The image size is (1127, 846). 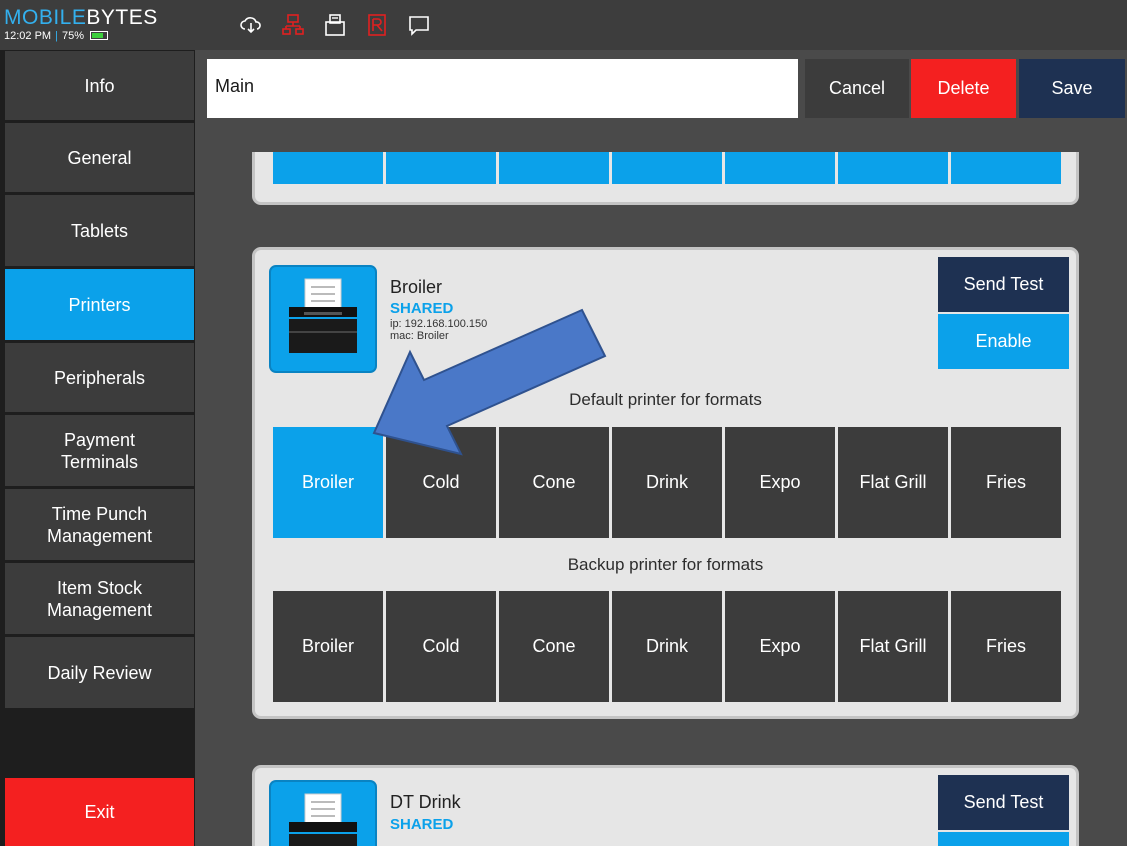 I want to click on cancel-button: Cancel, so click(x=857, y=88).